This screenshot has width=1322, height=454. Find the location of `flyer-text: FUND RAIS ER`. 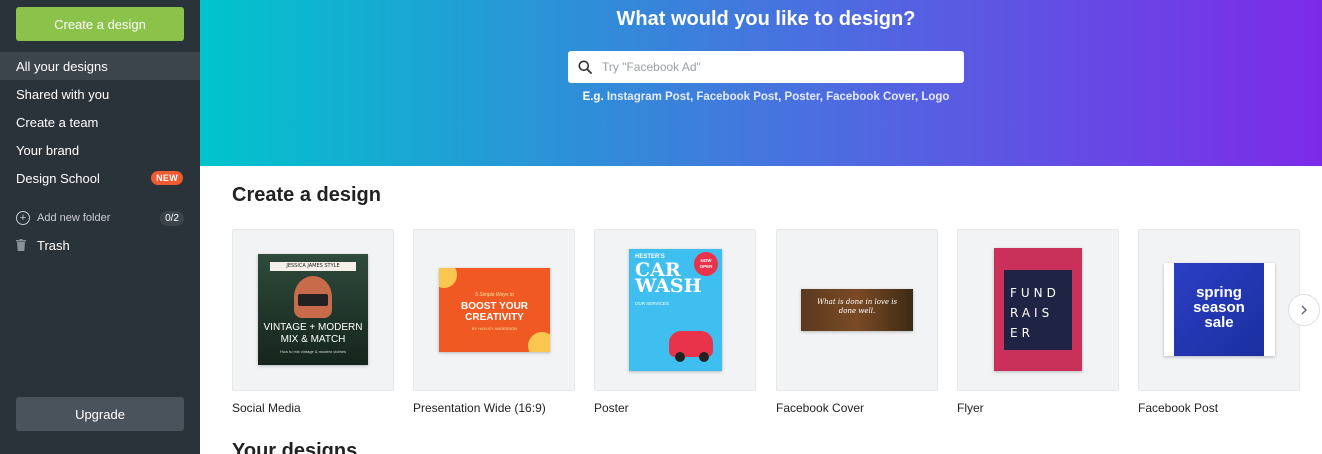

flyer-text: FUND RAIS ER is located at coordinates (1035, 313).